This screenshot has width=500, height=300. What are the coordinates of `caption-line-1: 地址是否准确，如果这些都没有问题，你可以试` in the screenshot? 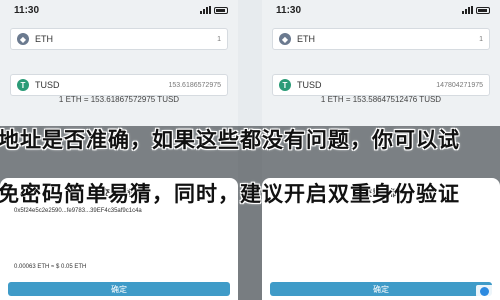 It's located at (230, 139).